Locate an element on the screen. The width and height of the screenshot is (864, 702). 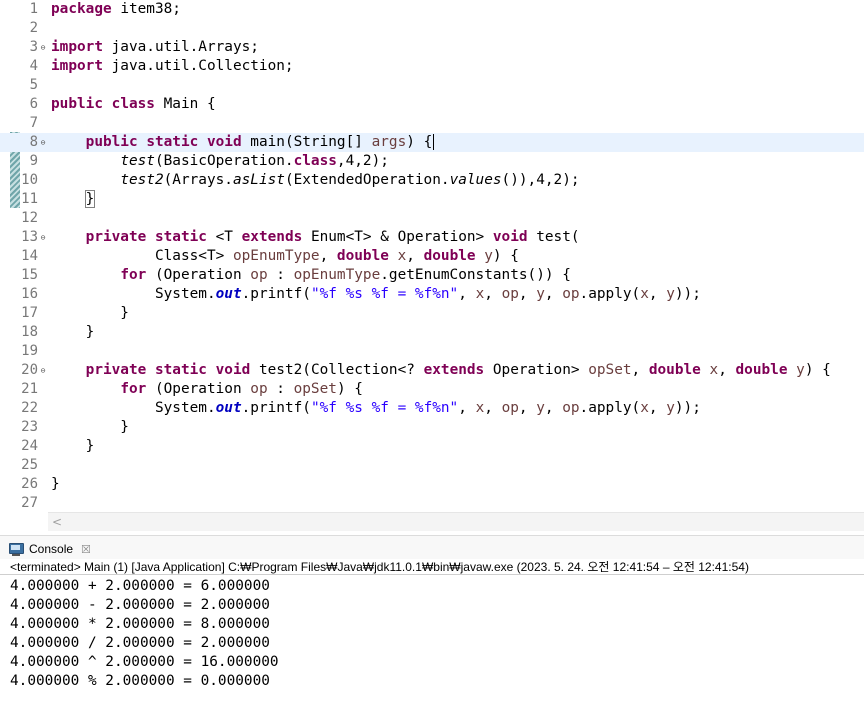
line-number: 11 is located at coordinates (29, 199).